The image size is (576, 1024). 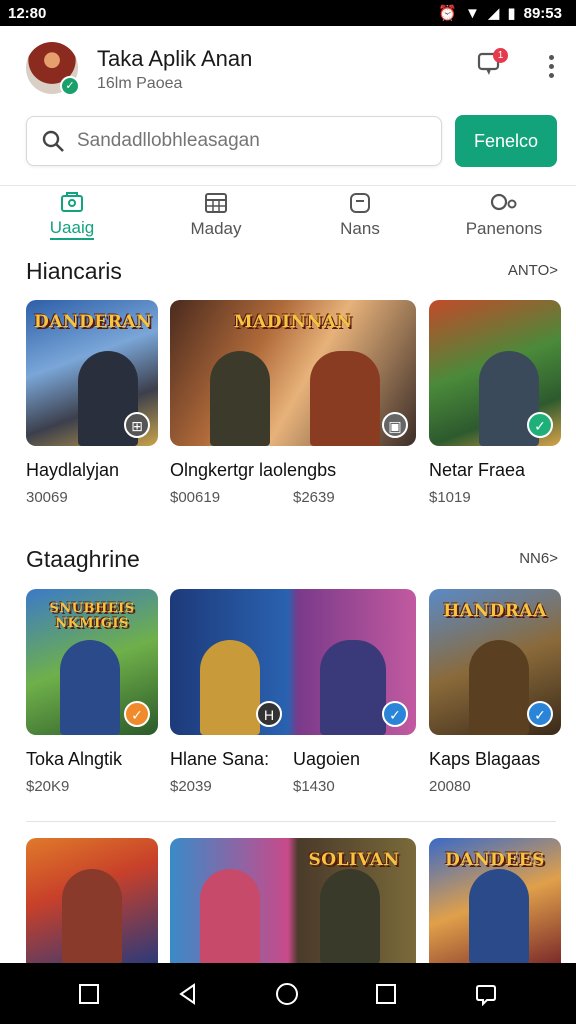 I want to click on game-price: $2039, so click(x=191, y=786).